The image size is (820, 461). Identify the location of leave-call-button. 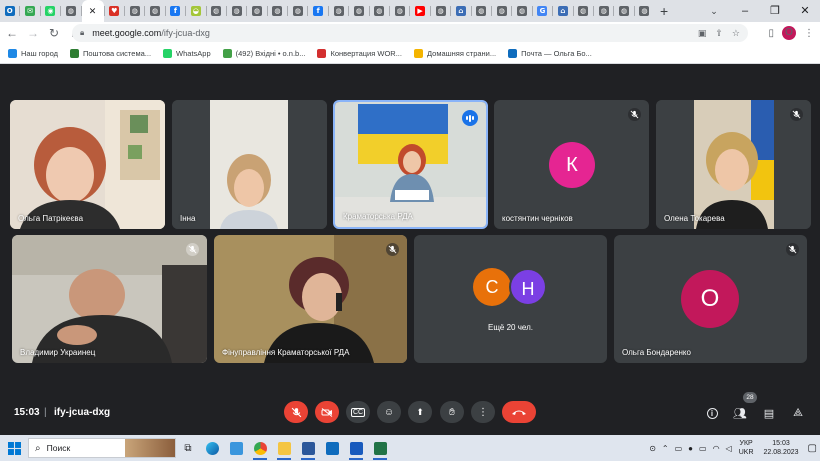
(519, 412).